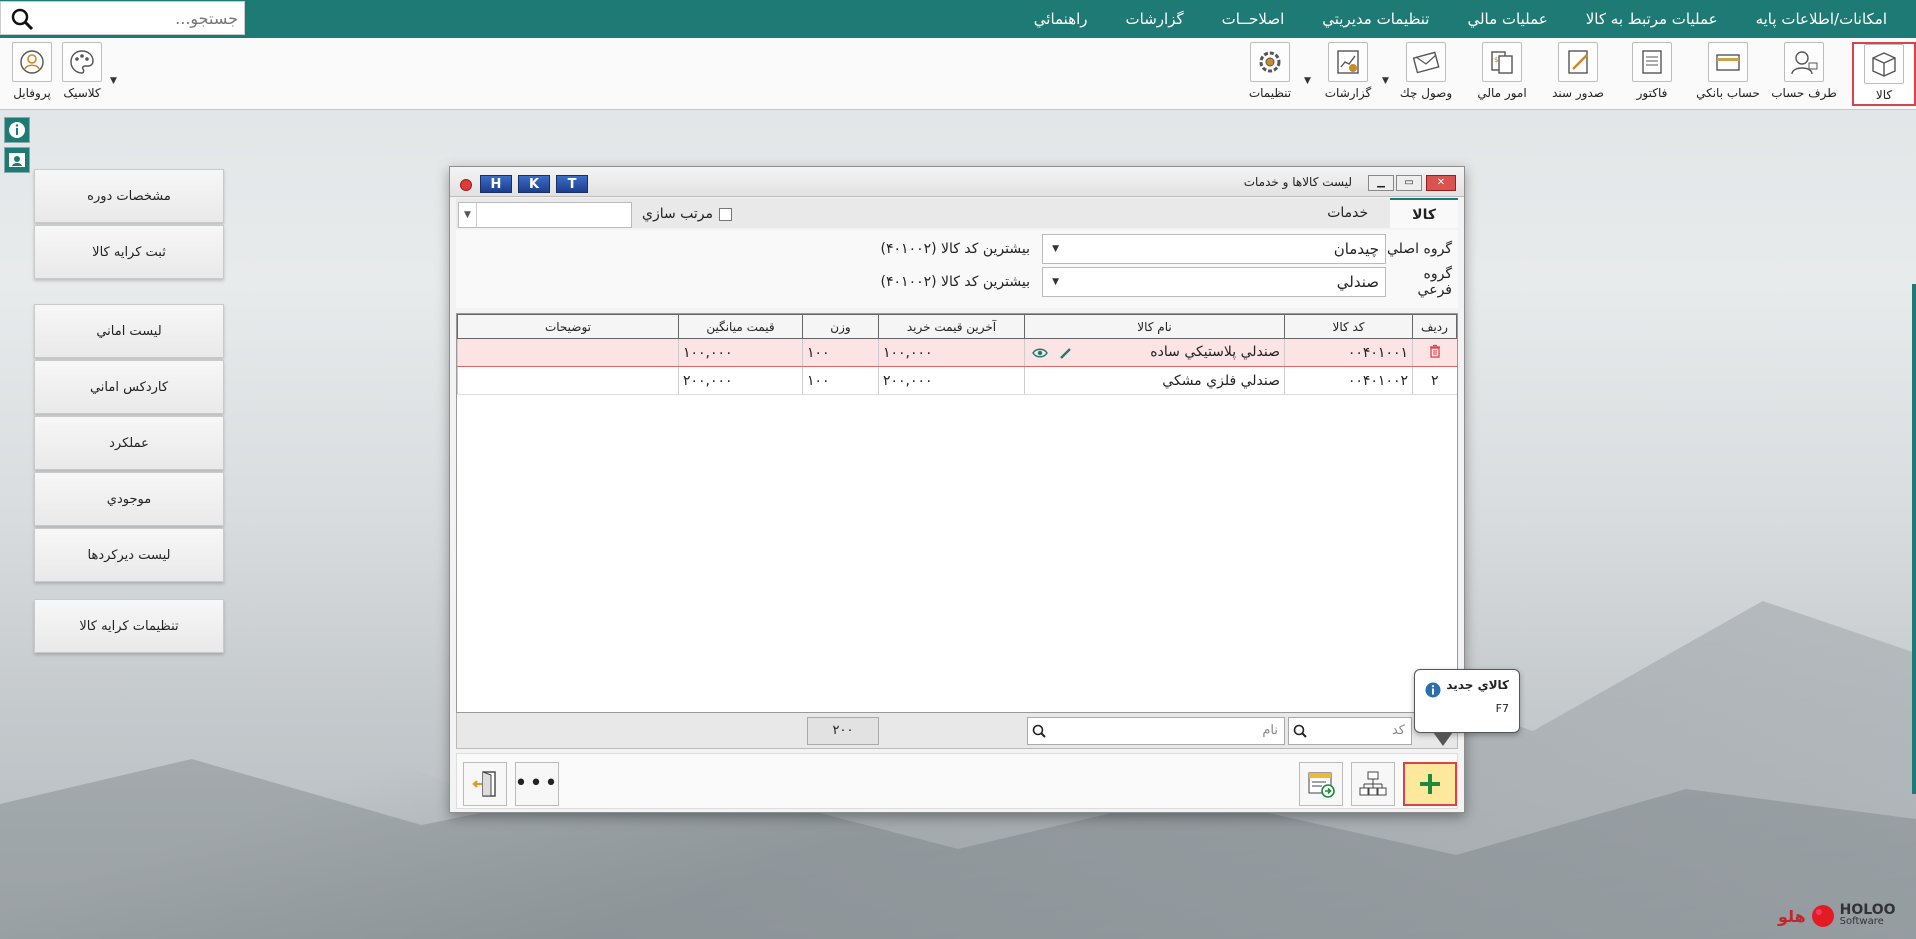  Describe the element at coordinates (1214, 282) in the screenshot. I see `sub-group-select: صندلي ▼` at that location.